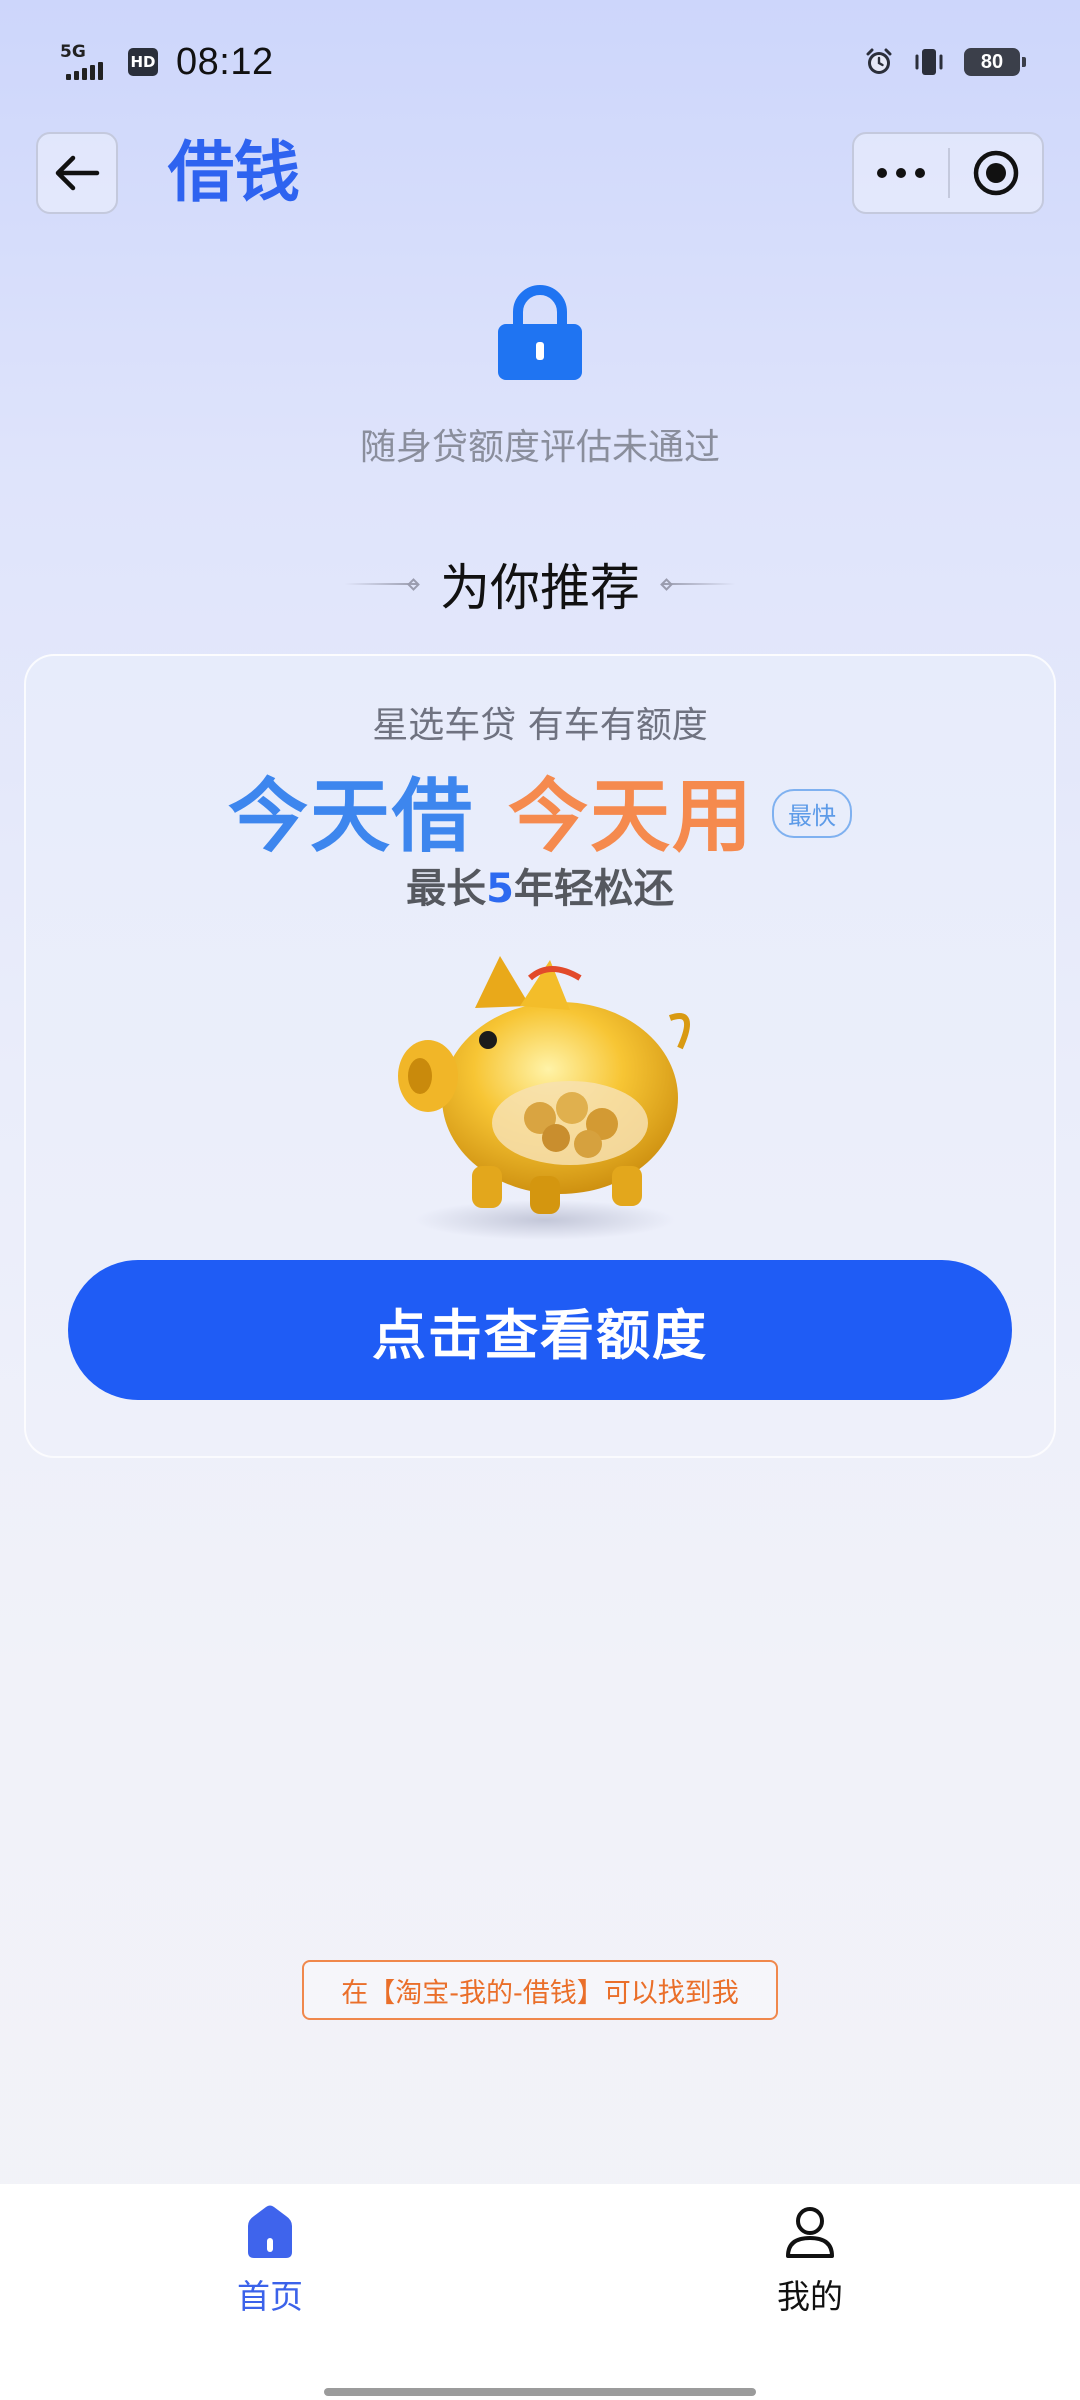 This screenshot has width=1080, height=2400. I want to click on recommend-title: 为你推荐, so click(540, 588).